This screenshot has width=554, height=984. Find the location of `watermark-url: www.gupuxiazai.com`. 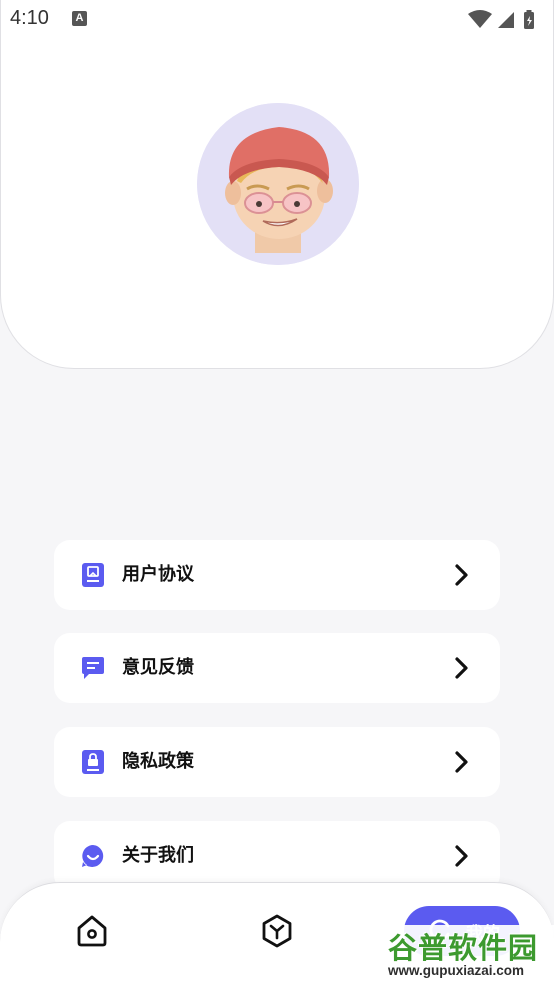

watermark-url: www.gupuxiazai.com is located at coordinates (456, 970).